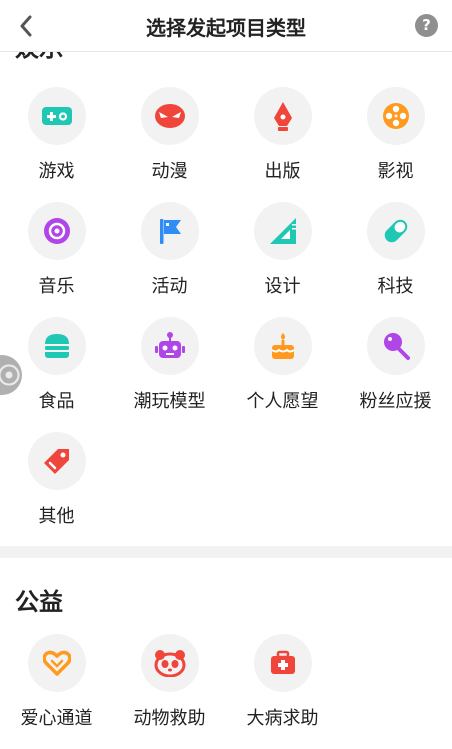  I want to click on anime-mask-icon, so click(169, 116).